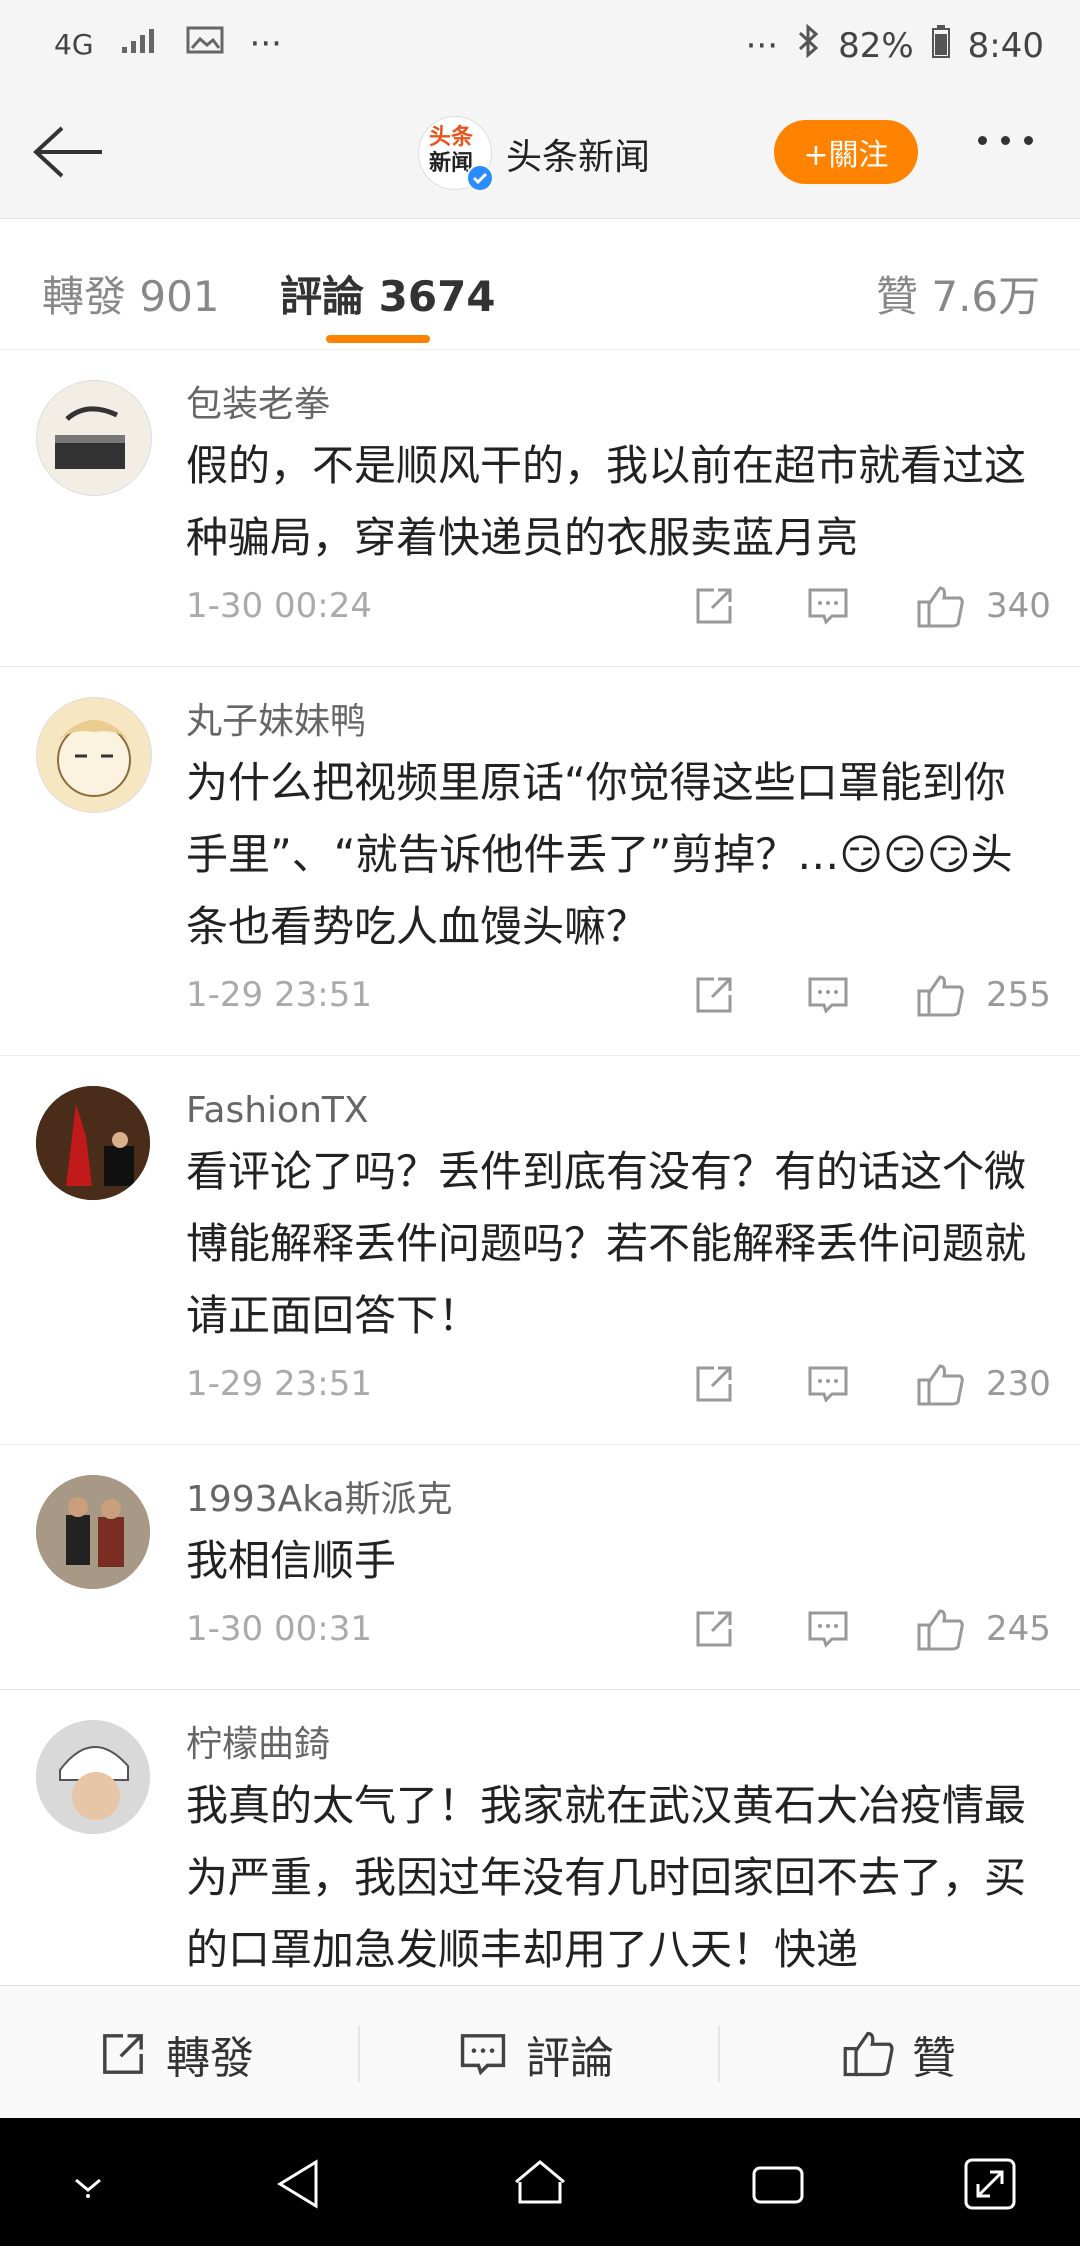  I want to click on logo-text-top: 头条, so click(451, 137).